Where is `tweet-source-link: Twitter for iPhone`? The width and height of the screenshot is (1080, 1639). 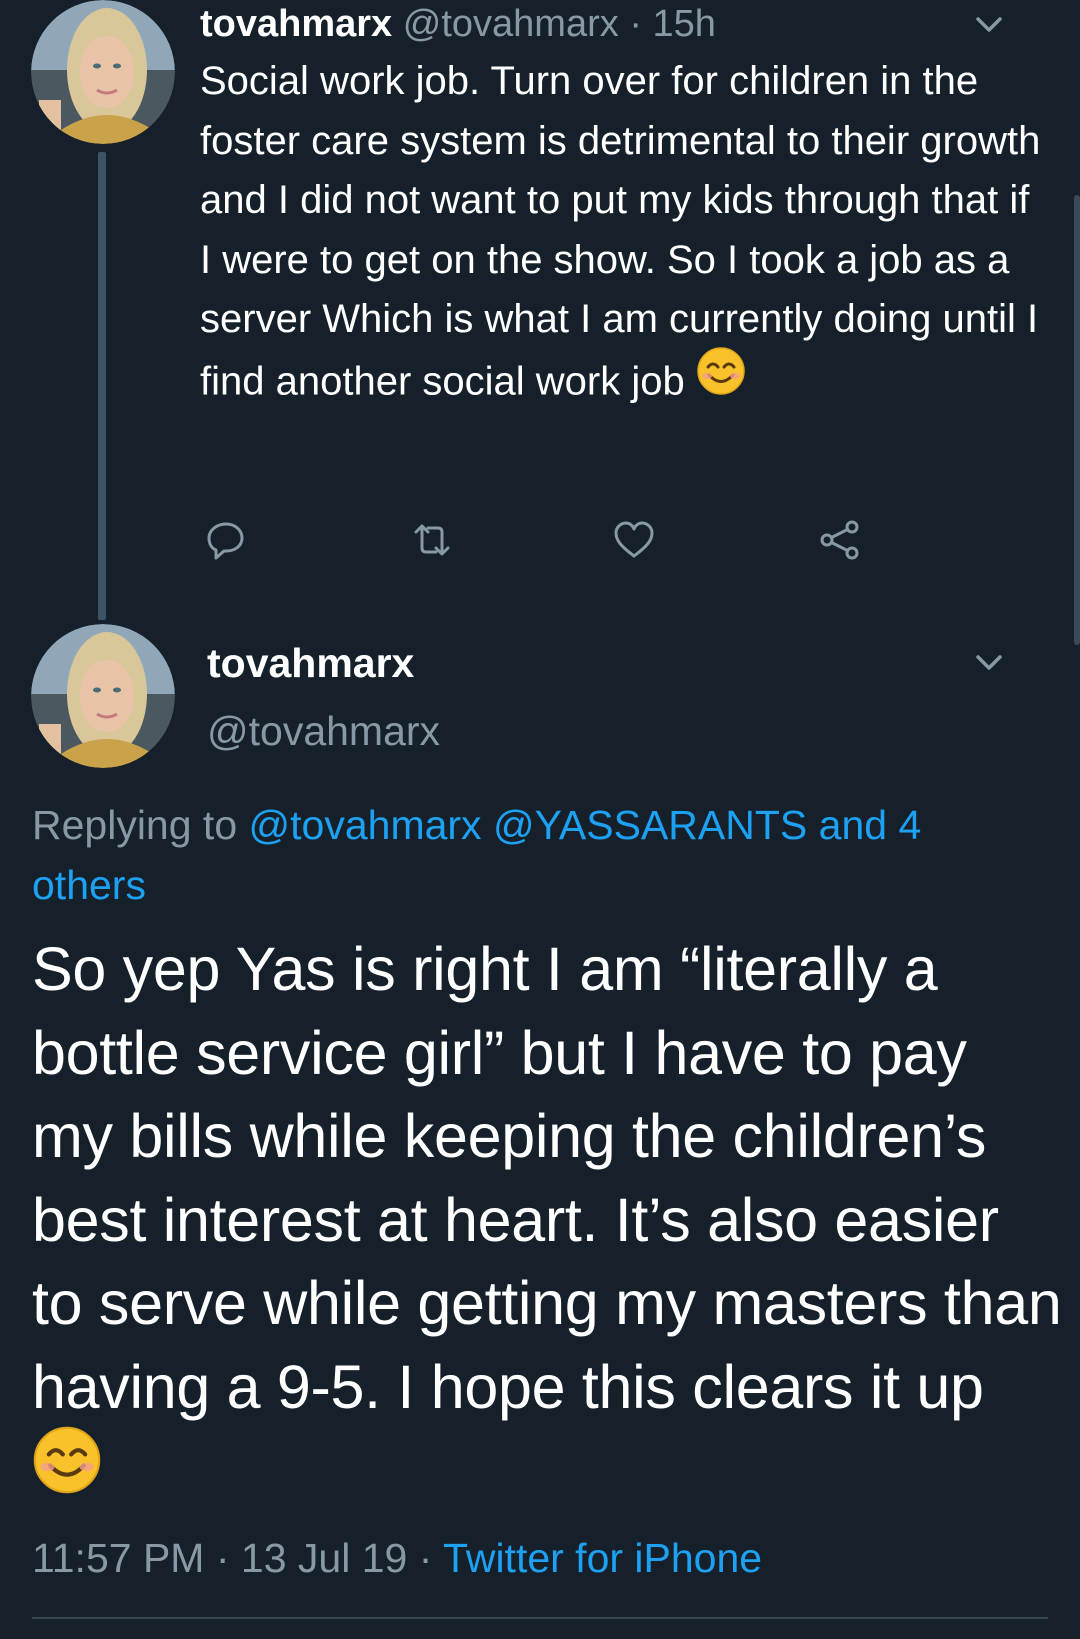 tweet-source-link: Twitter for iPhone is located at coordinates (602, 1558).